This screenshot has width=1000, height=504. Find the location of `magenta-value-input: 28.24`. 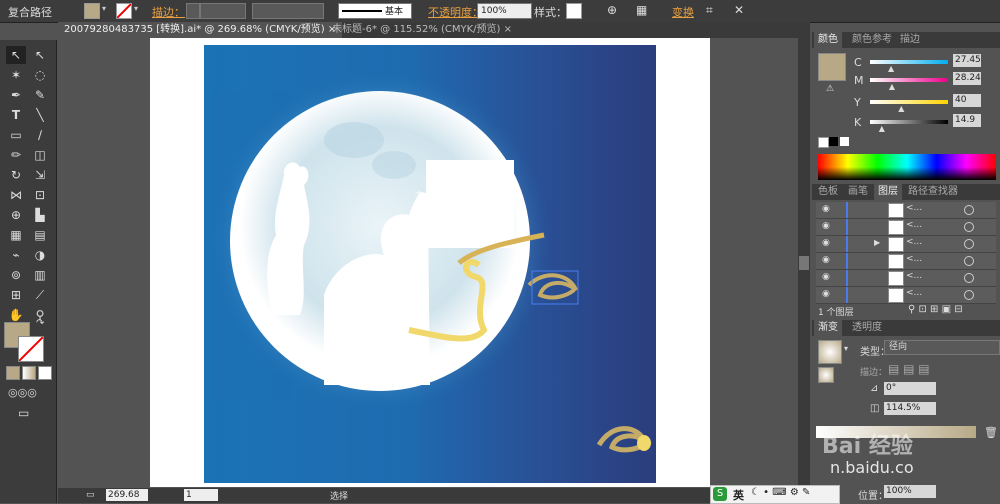

magenta-value-input: 28.24 is located at coordinates (967, 78).